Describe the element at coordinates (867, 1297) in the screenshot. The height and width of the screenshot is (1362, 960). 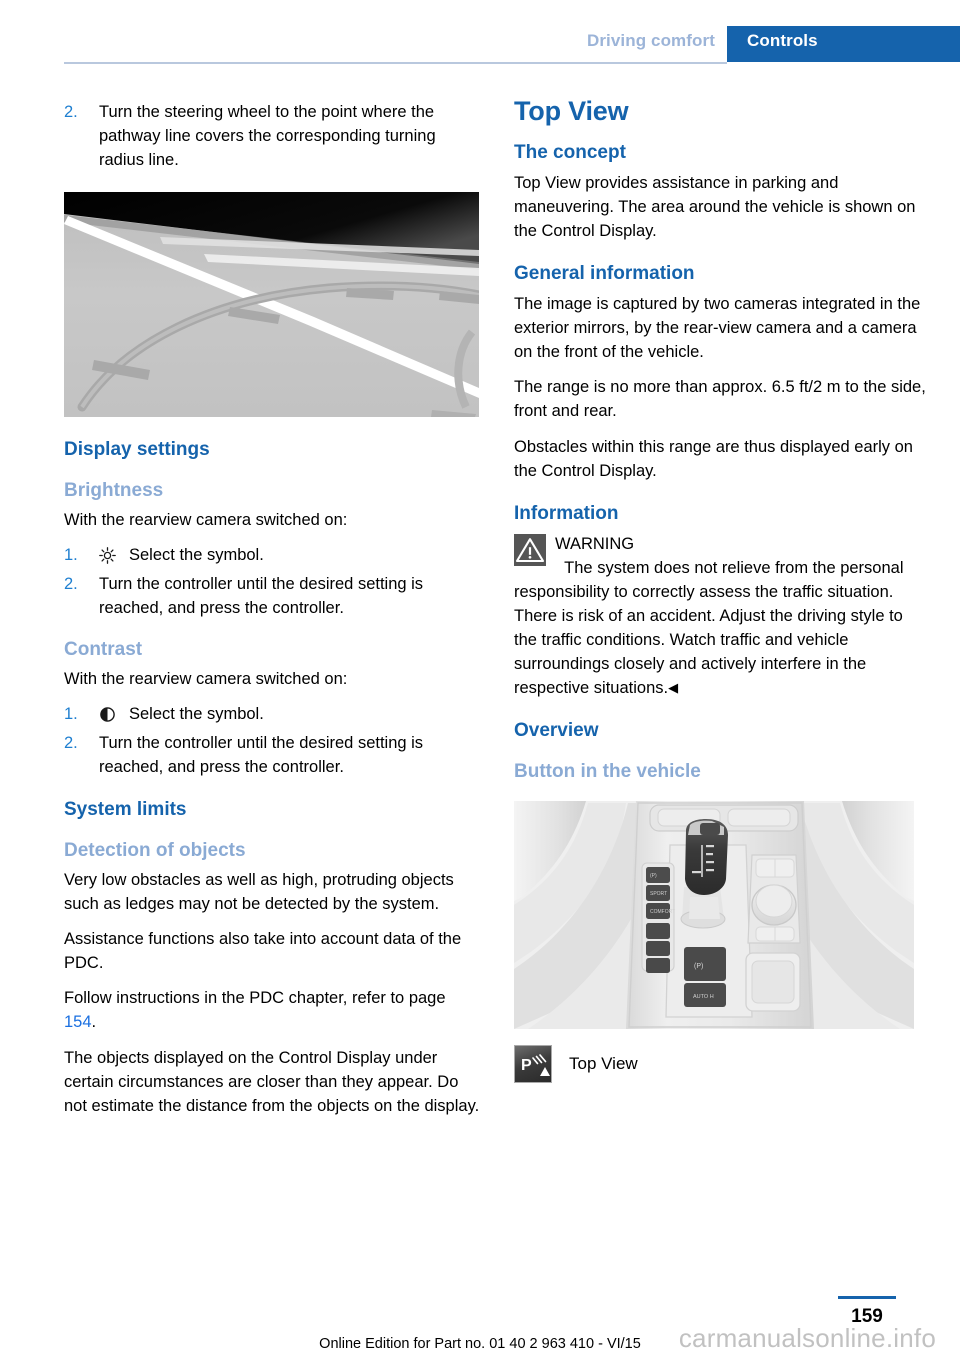
I see `folio-rule` at that location.